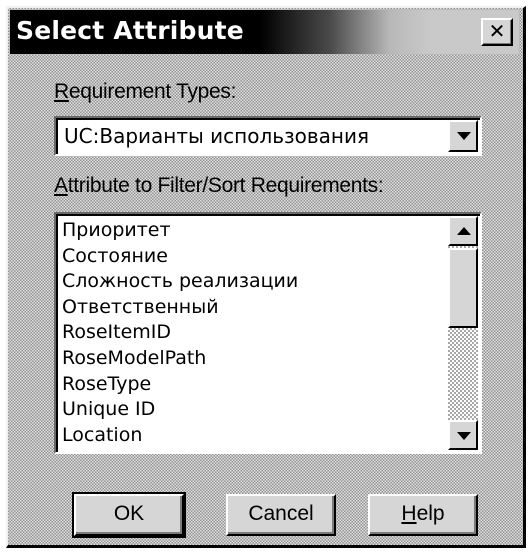 The width and height of the screenshot is (532, 554). I want to click on list-item: Location, so click(254, 436).